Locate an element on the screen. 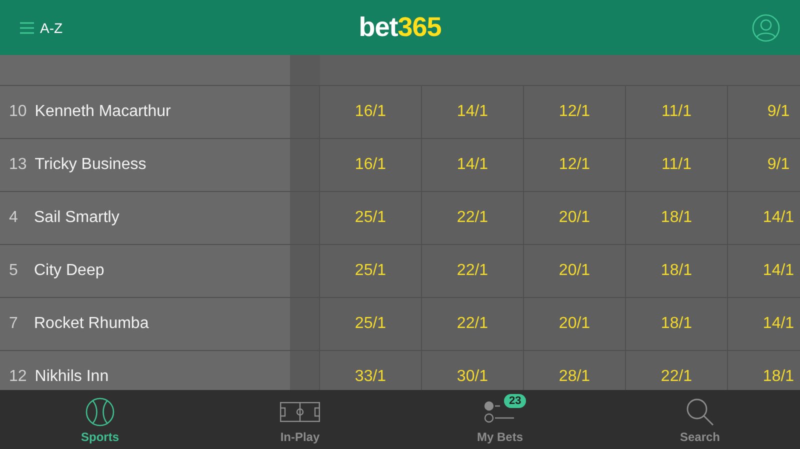 The height and width of the screenshot is (449, 800). runner-name: Tricky Business is located at coordinates (90, 165).